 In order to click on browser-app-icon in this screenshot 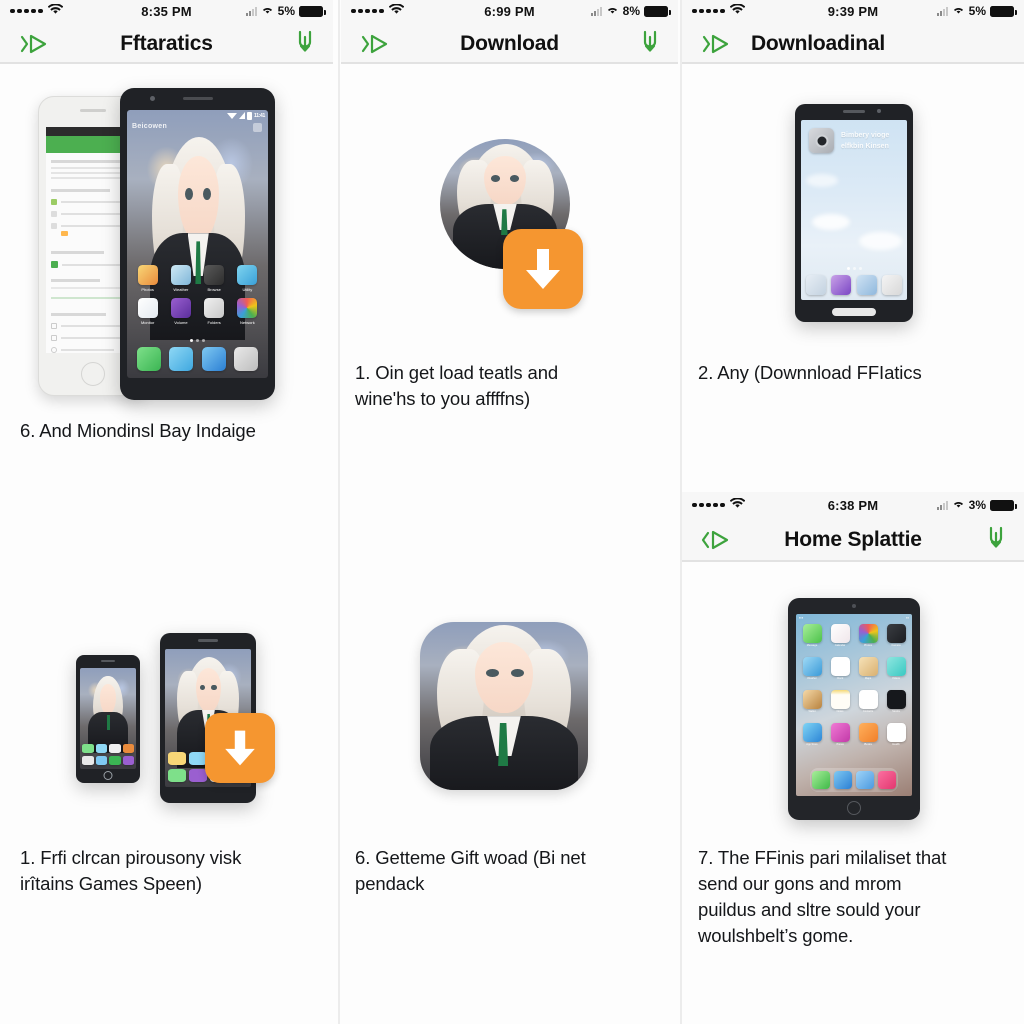, I will do `click(213, 359)`.